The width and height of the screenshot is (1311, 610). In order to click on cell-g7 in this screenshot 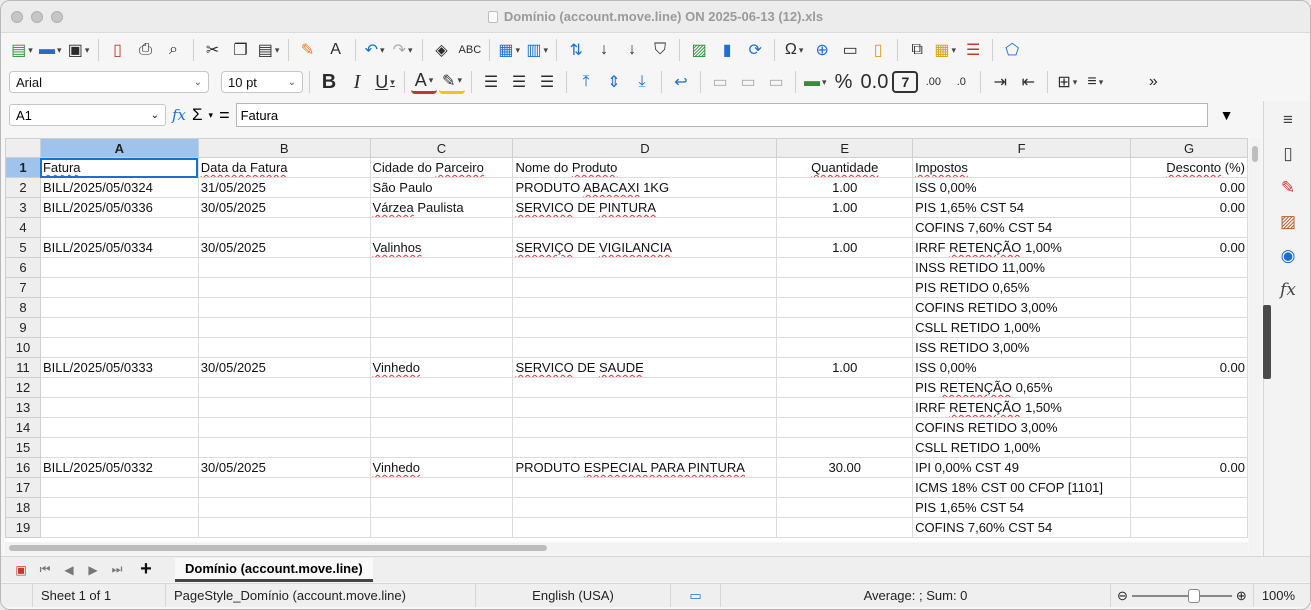, I will do `click(1189, 287)`.